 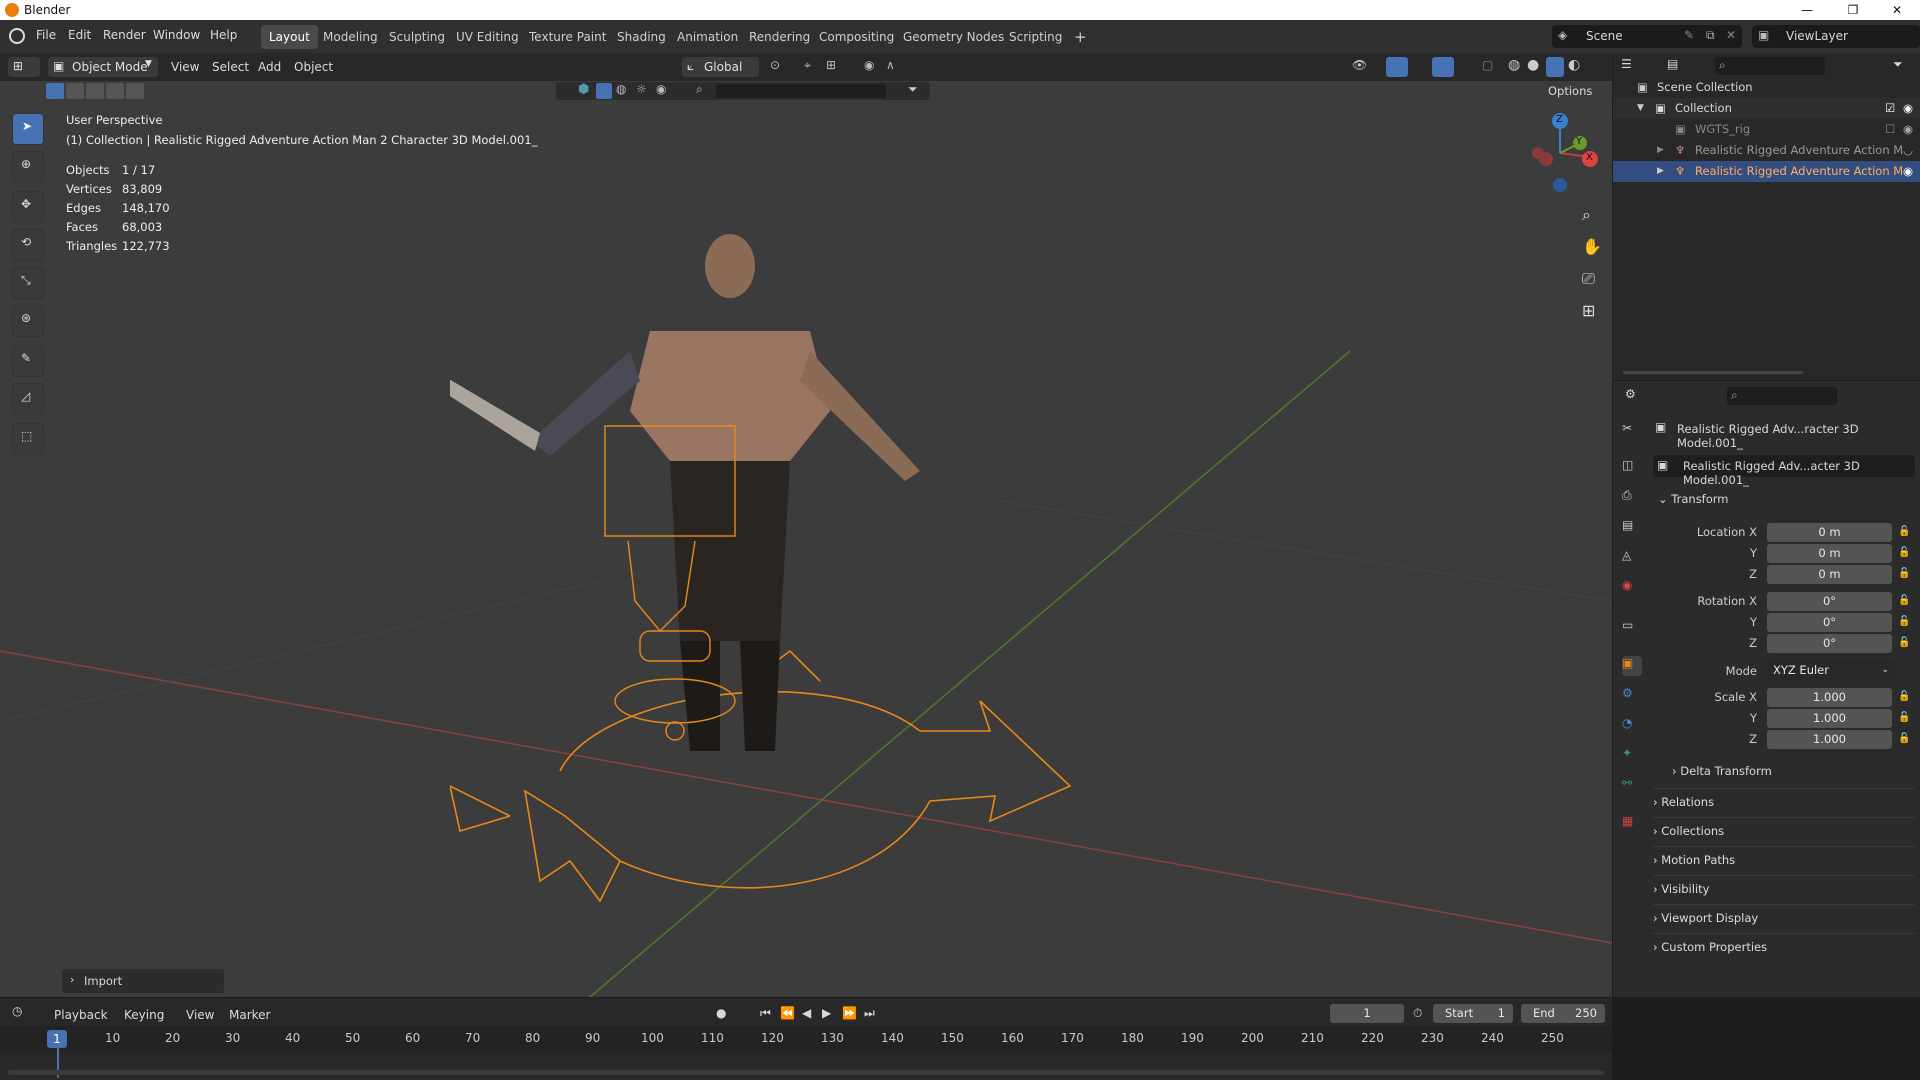 What do you see at coordinates (487, 37) in the screenshot?
I see `tab-uv-editing: UV Editing` at bounding box center [487, 37].